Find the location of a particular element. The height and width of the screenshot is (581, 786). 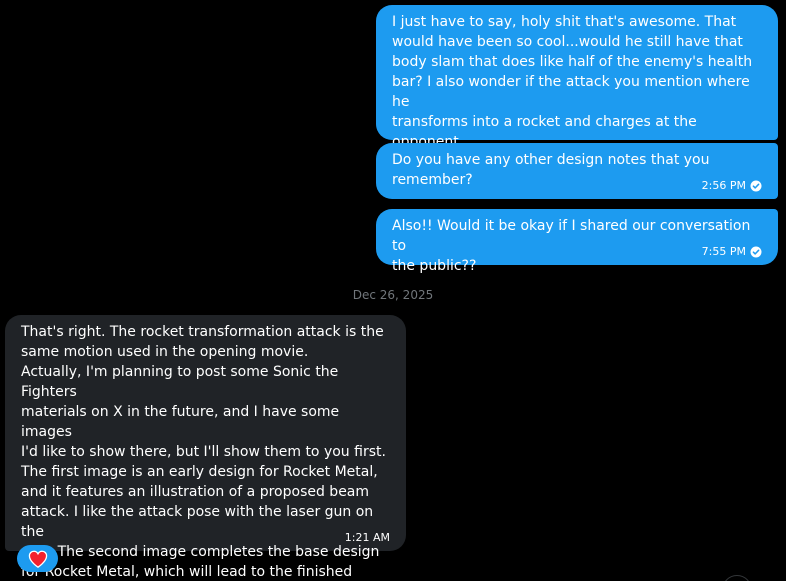

message-timestamp: 2:56 PM is located at coordinates (723, 185).